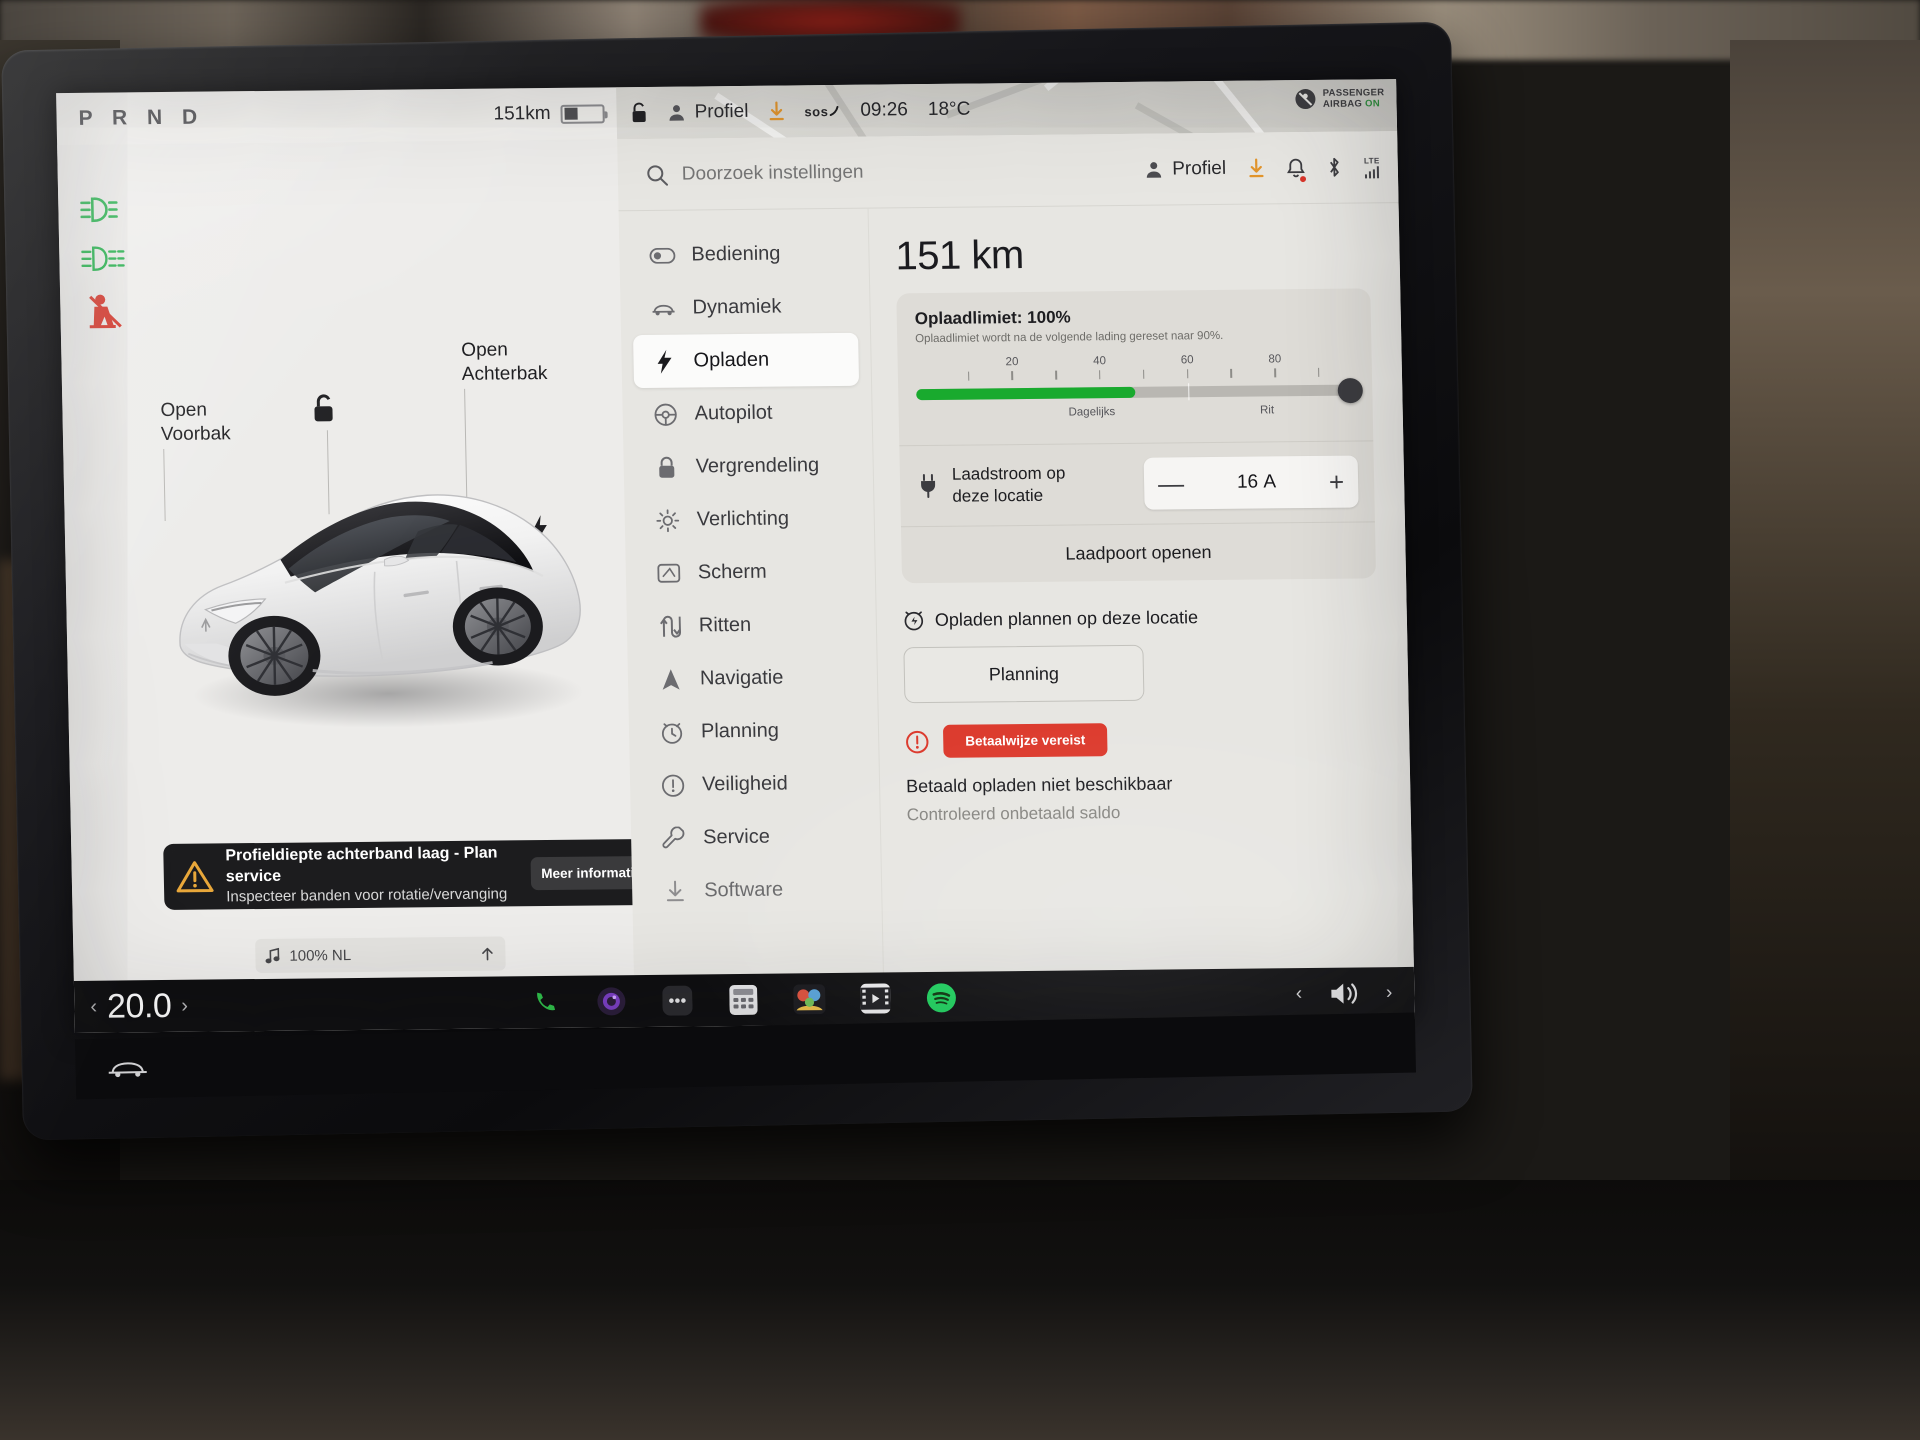 This screenshot has width=1920, height=1440. I want to click on settings-toolbar-icons: Profiel LTE, so click(1262, 168).